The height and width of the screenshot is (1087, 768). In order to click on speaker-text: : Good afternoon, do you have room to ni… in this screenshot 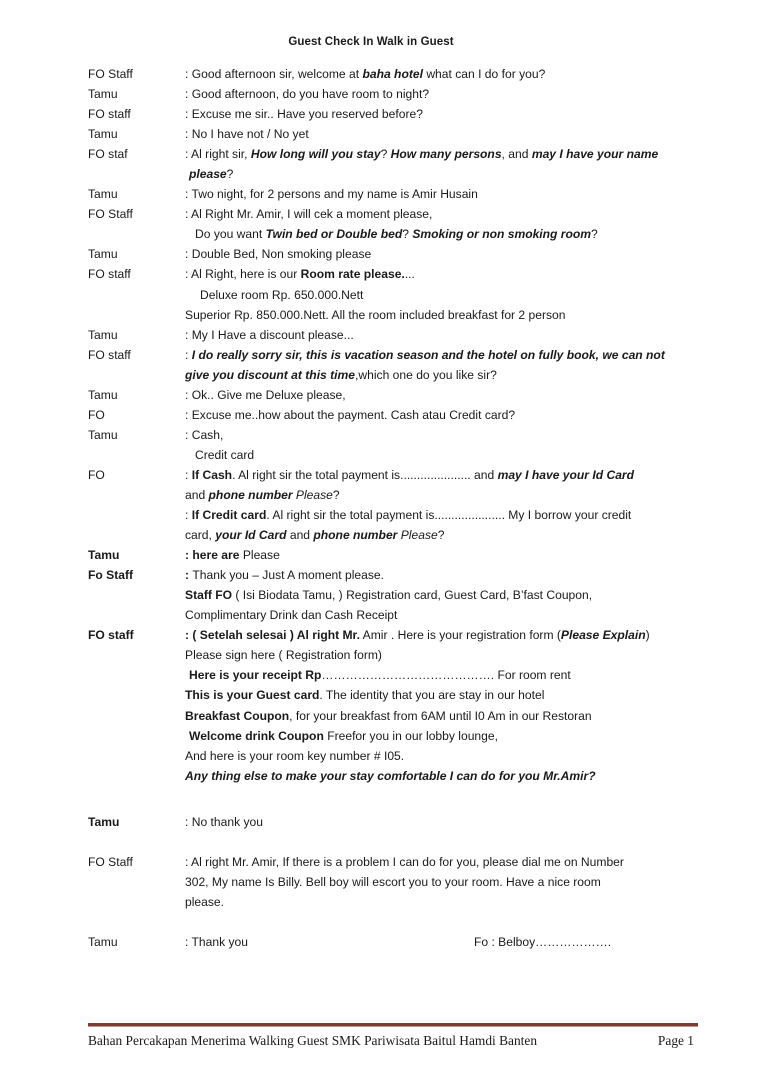, I will do `click(436, 94)`.